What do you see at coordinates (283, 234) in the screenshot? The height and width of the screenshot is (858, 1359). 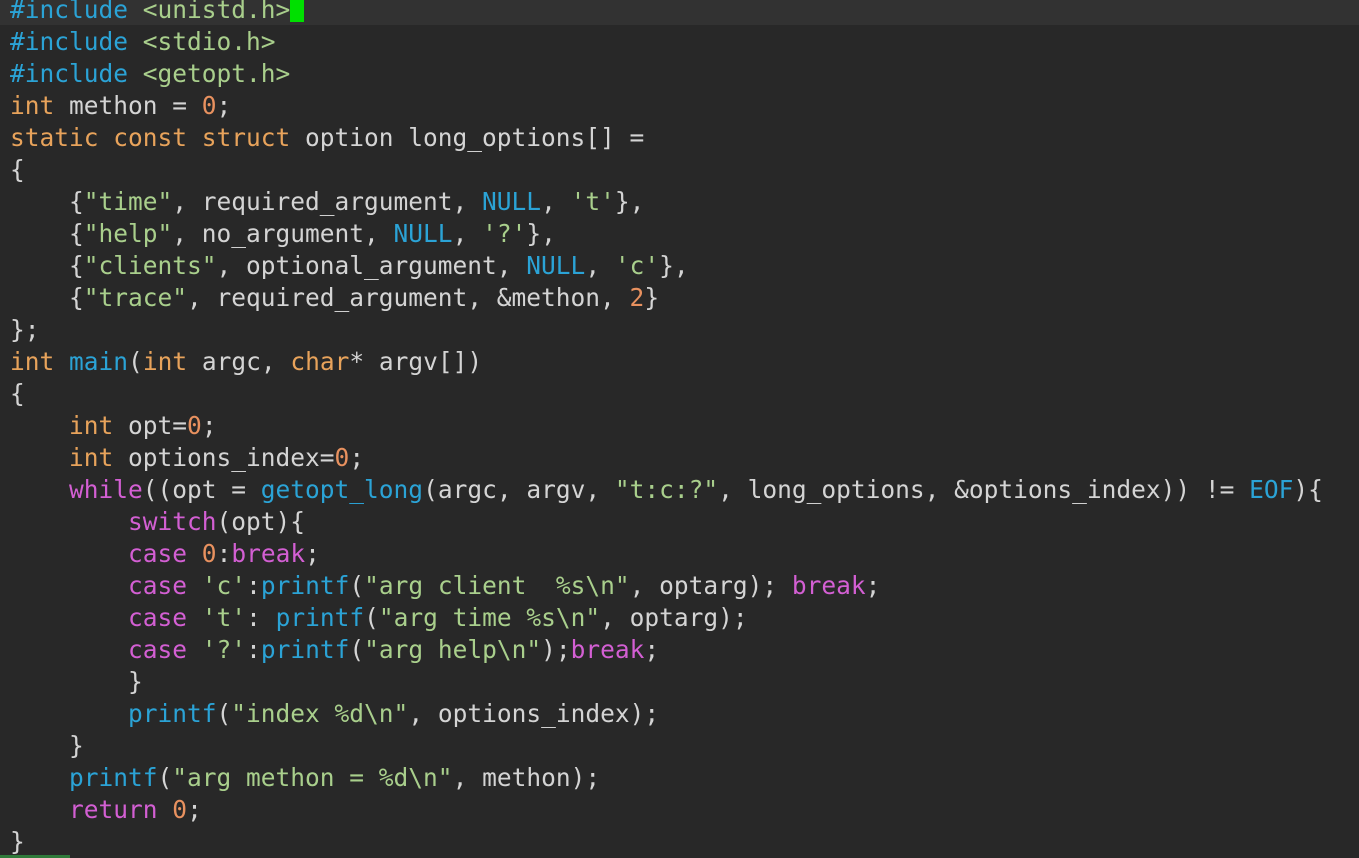 I see `code-line: {"help", no_argument, NULL, '?'},` at bounding box center [283, 234].